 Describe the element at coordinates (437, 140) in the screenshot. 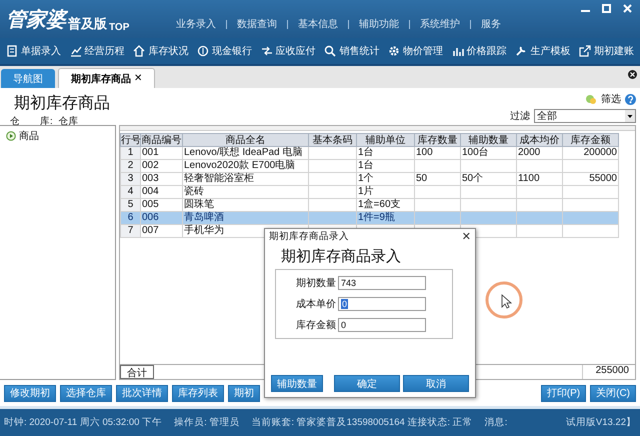

I see `column-header: 库存数量` at that location.